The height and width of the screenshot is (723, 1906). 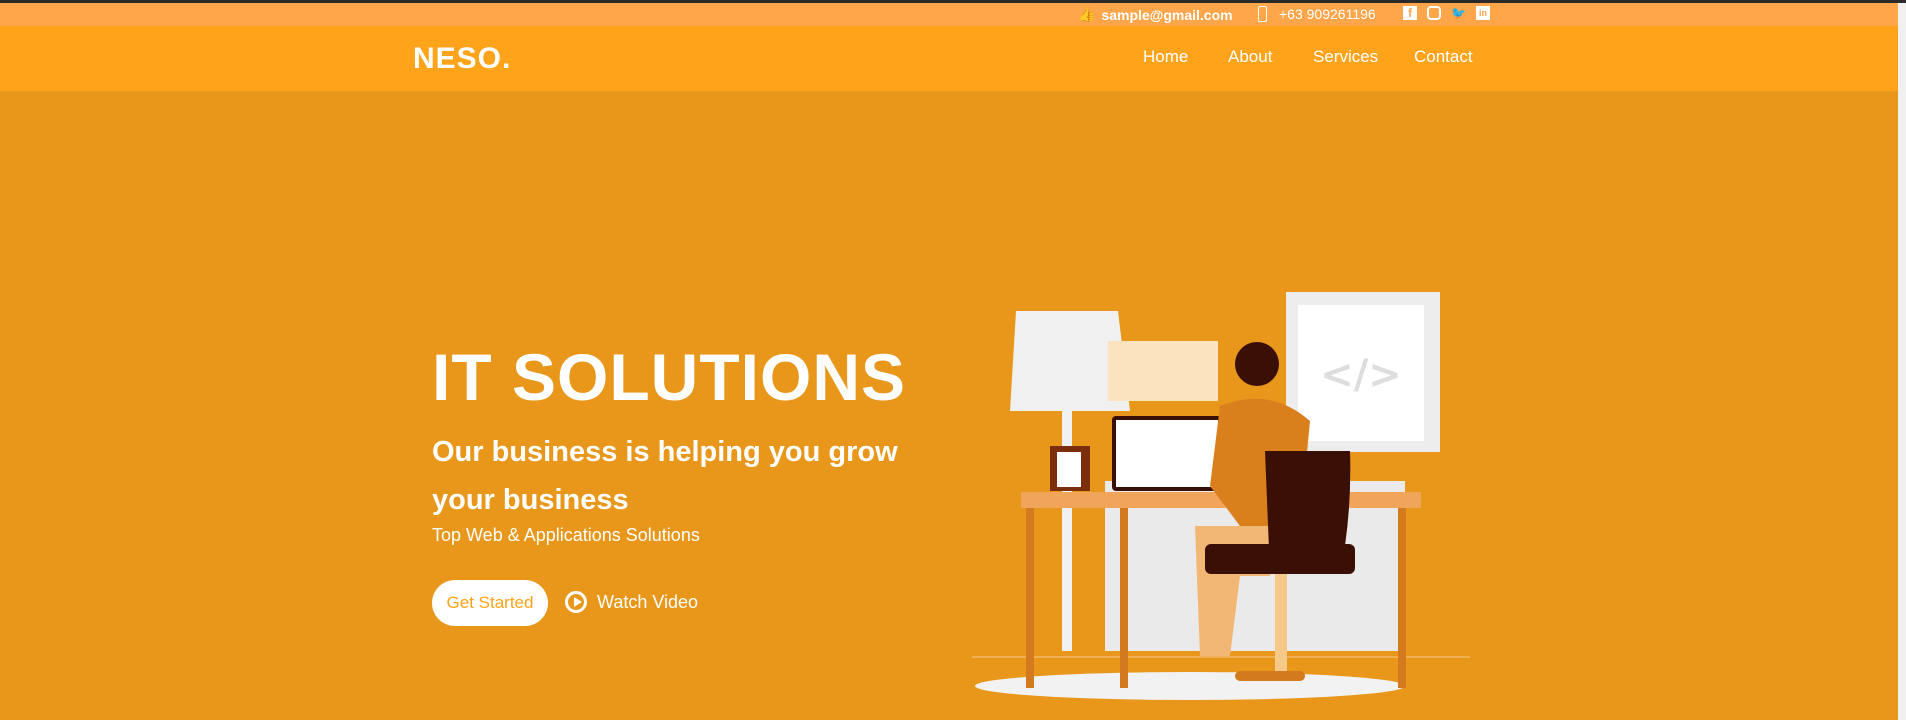 What do you see at coordinates (576, 602) in the screenshot?
I see `play-icon` at bounding box center [576, 602].